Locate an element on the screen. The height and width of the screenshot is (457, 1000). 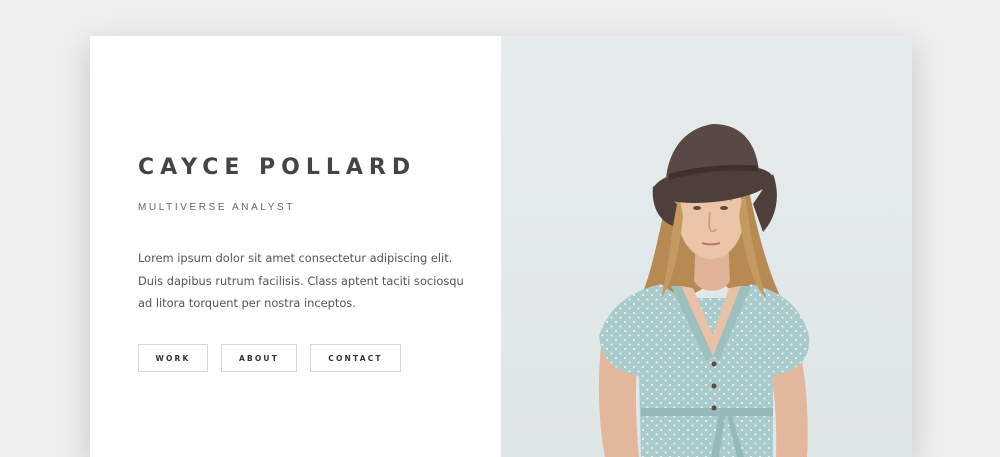
about-button: ABOUT is located at coordinates (259, 358).